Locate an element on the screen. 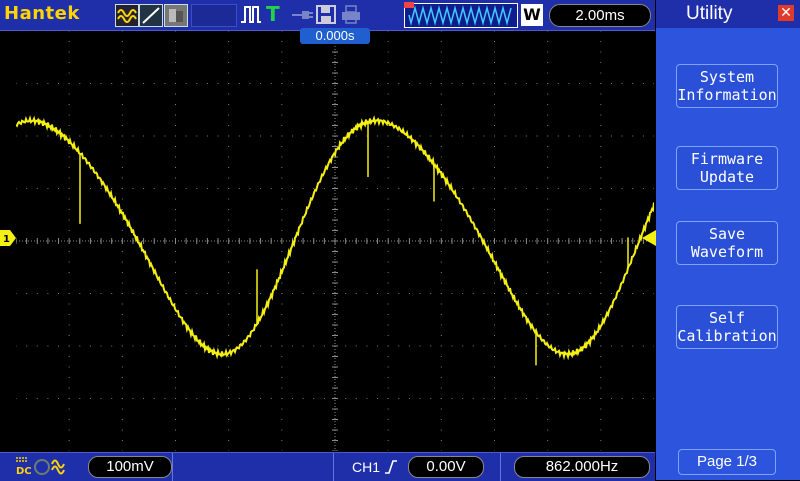  trigger-level-marker-icon is located at coordinates (648, 238).